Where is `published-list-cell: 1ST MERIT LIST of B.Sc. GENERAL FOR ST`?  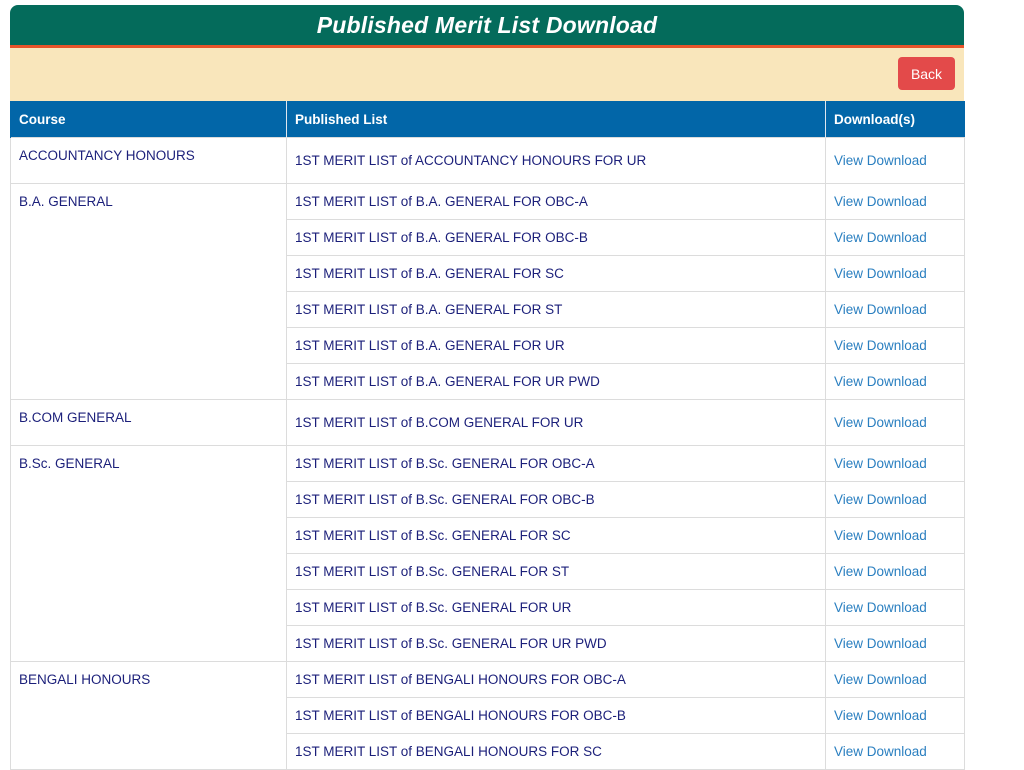 published-list-cell: 1ST MERIT LIST of B.Sc. GENERAL FOR ST is located at coordinates (556, 571).